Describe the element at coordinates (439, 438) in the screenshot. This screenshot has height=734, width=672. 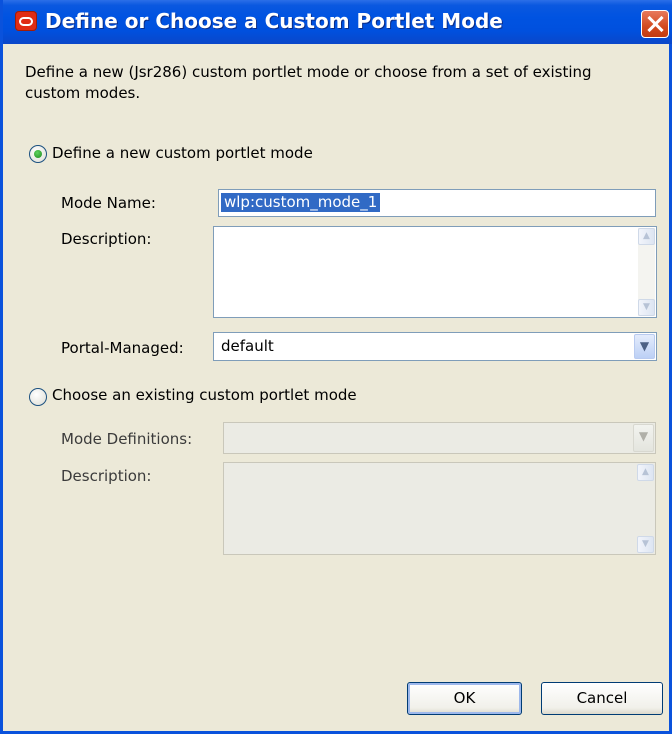
I see `mode-definitions-select: ▼` at that location.